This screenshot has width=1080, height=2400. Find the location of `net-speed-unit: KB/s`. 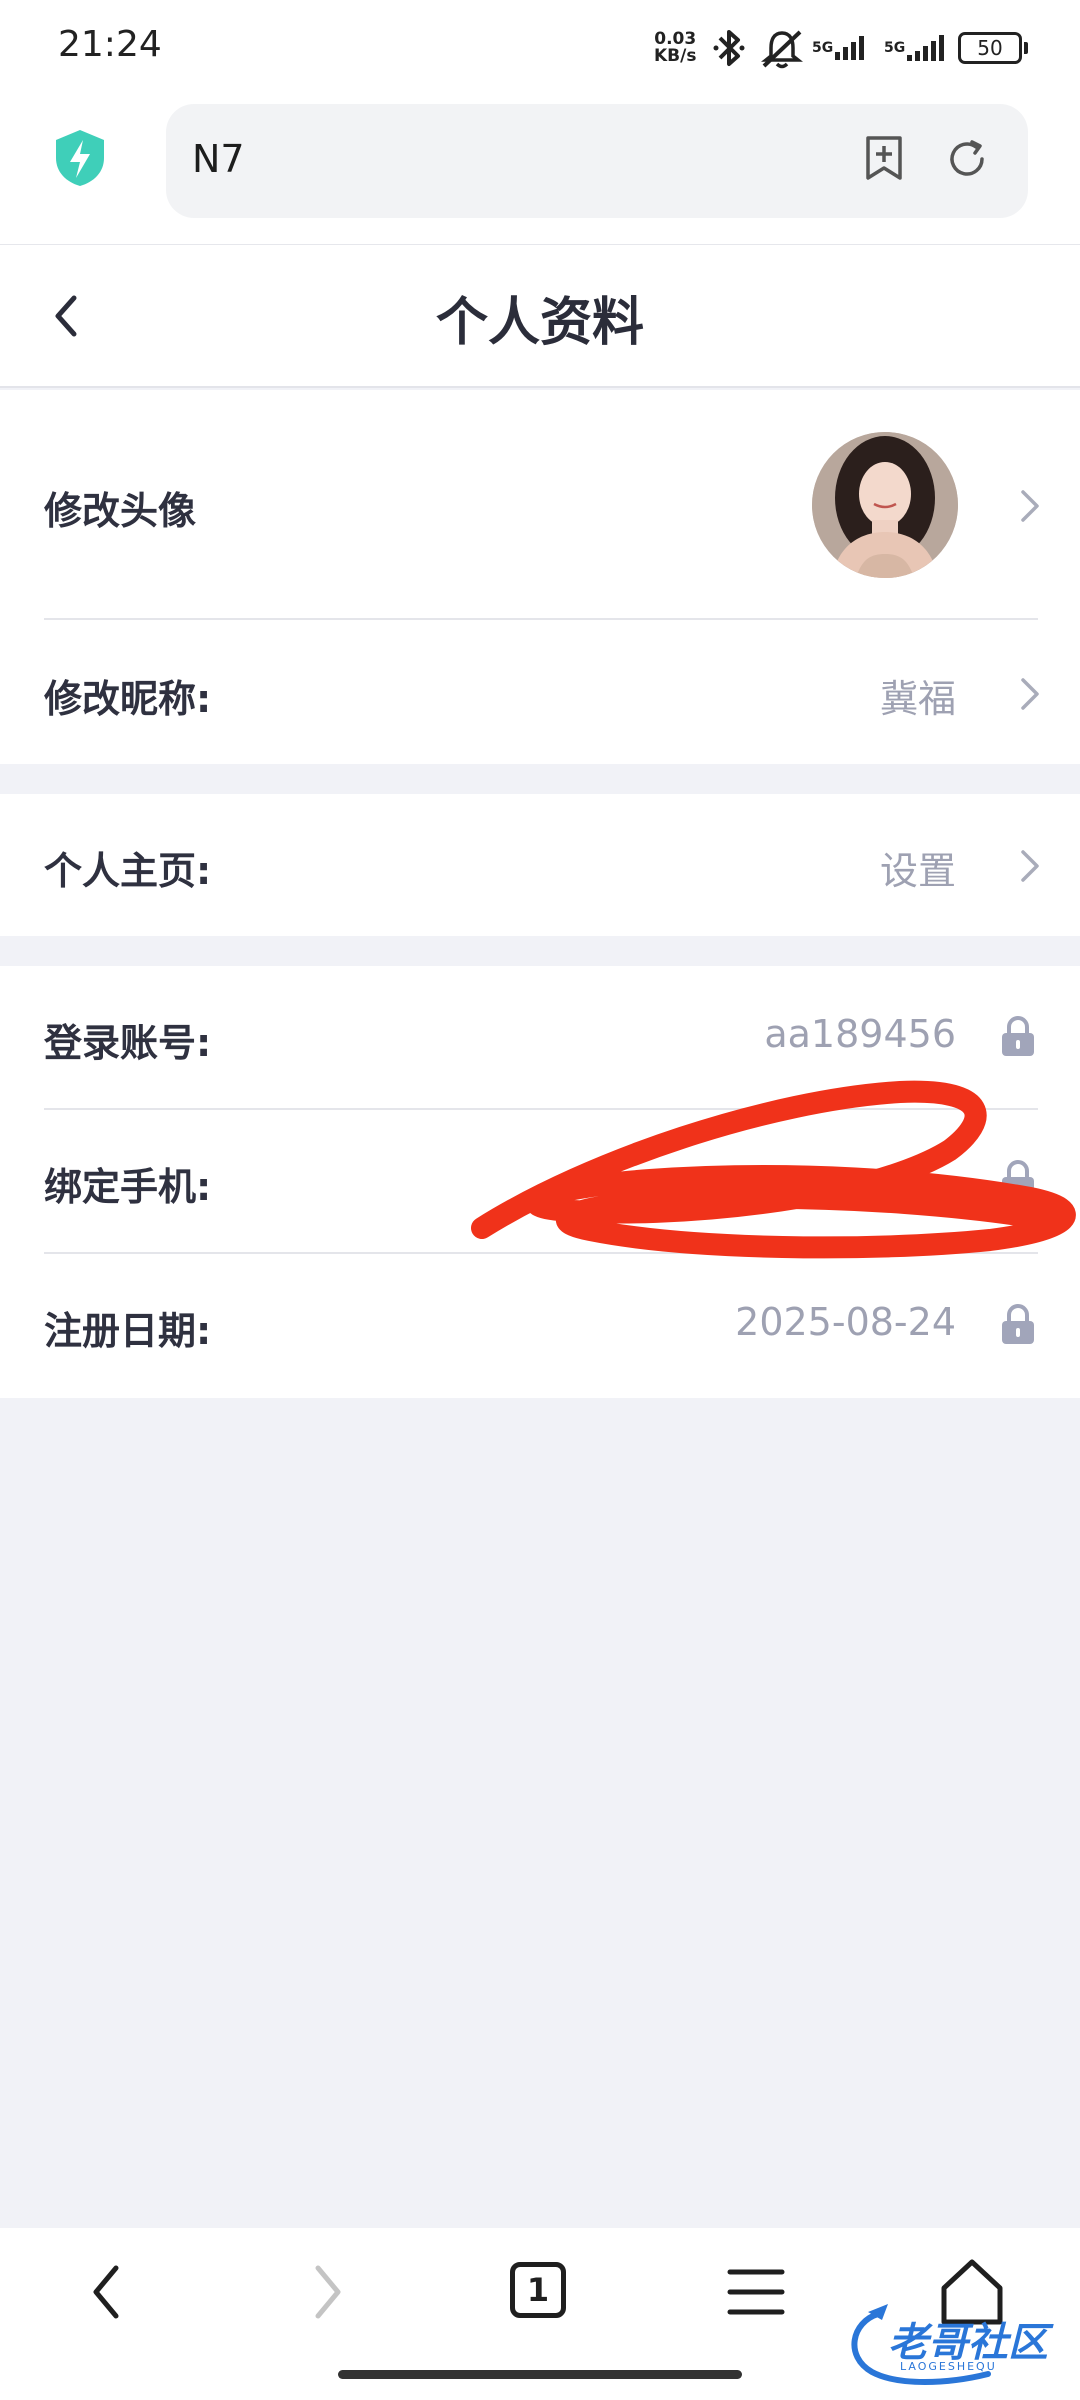

net-speed-unit: KB/s is located at coordinates (675, 56).